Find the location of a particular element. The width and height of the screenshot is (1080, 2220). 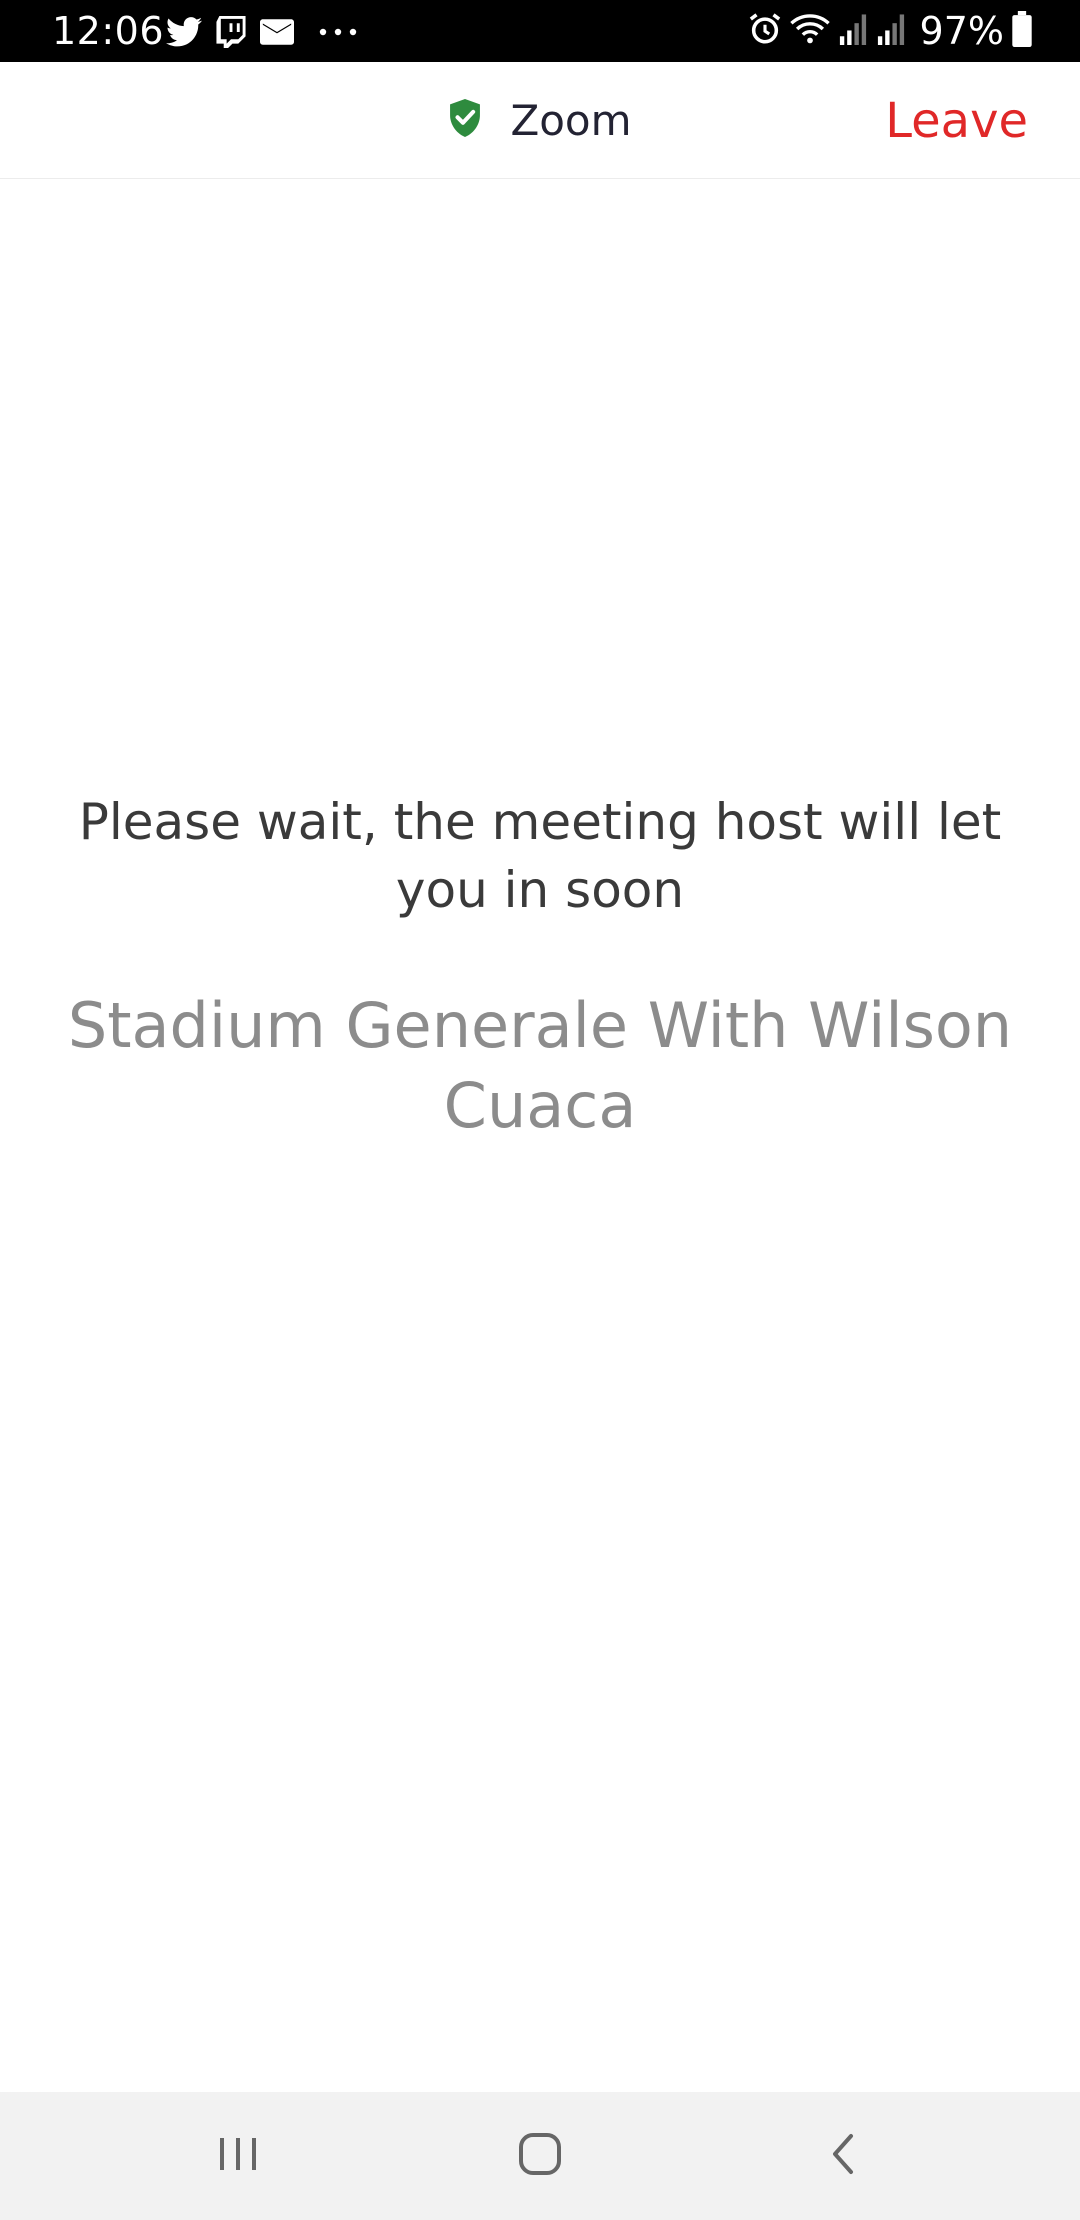

meeting-topic: Stadium Generale With Wilson Cuaca is located at coordinates (540, 1065).